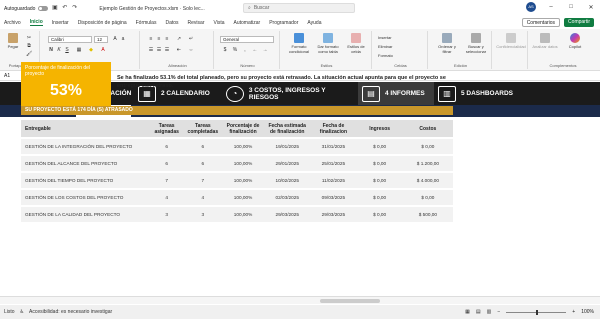 This screenshot has width=600, height=319. Describe the element at coordinates (587, 312) in the screenshot. I see `zoom-level: 100%` at that location.